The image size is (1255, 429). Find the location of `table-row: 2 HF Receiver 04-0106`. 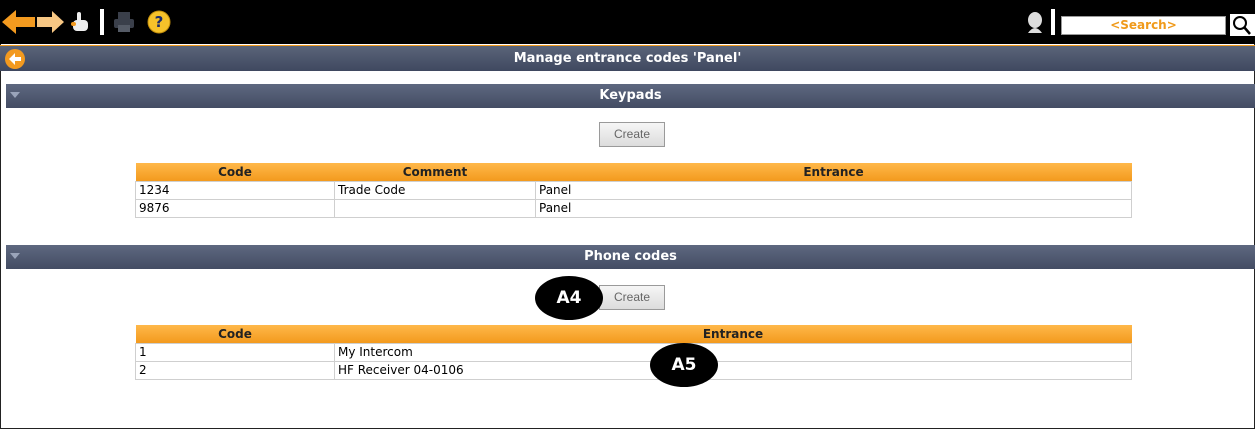

table-row: 2 HF Receiver 04-0106 is located at coordinates (633, 370).